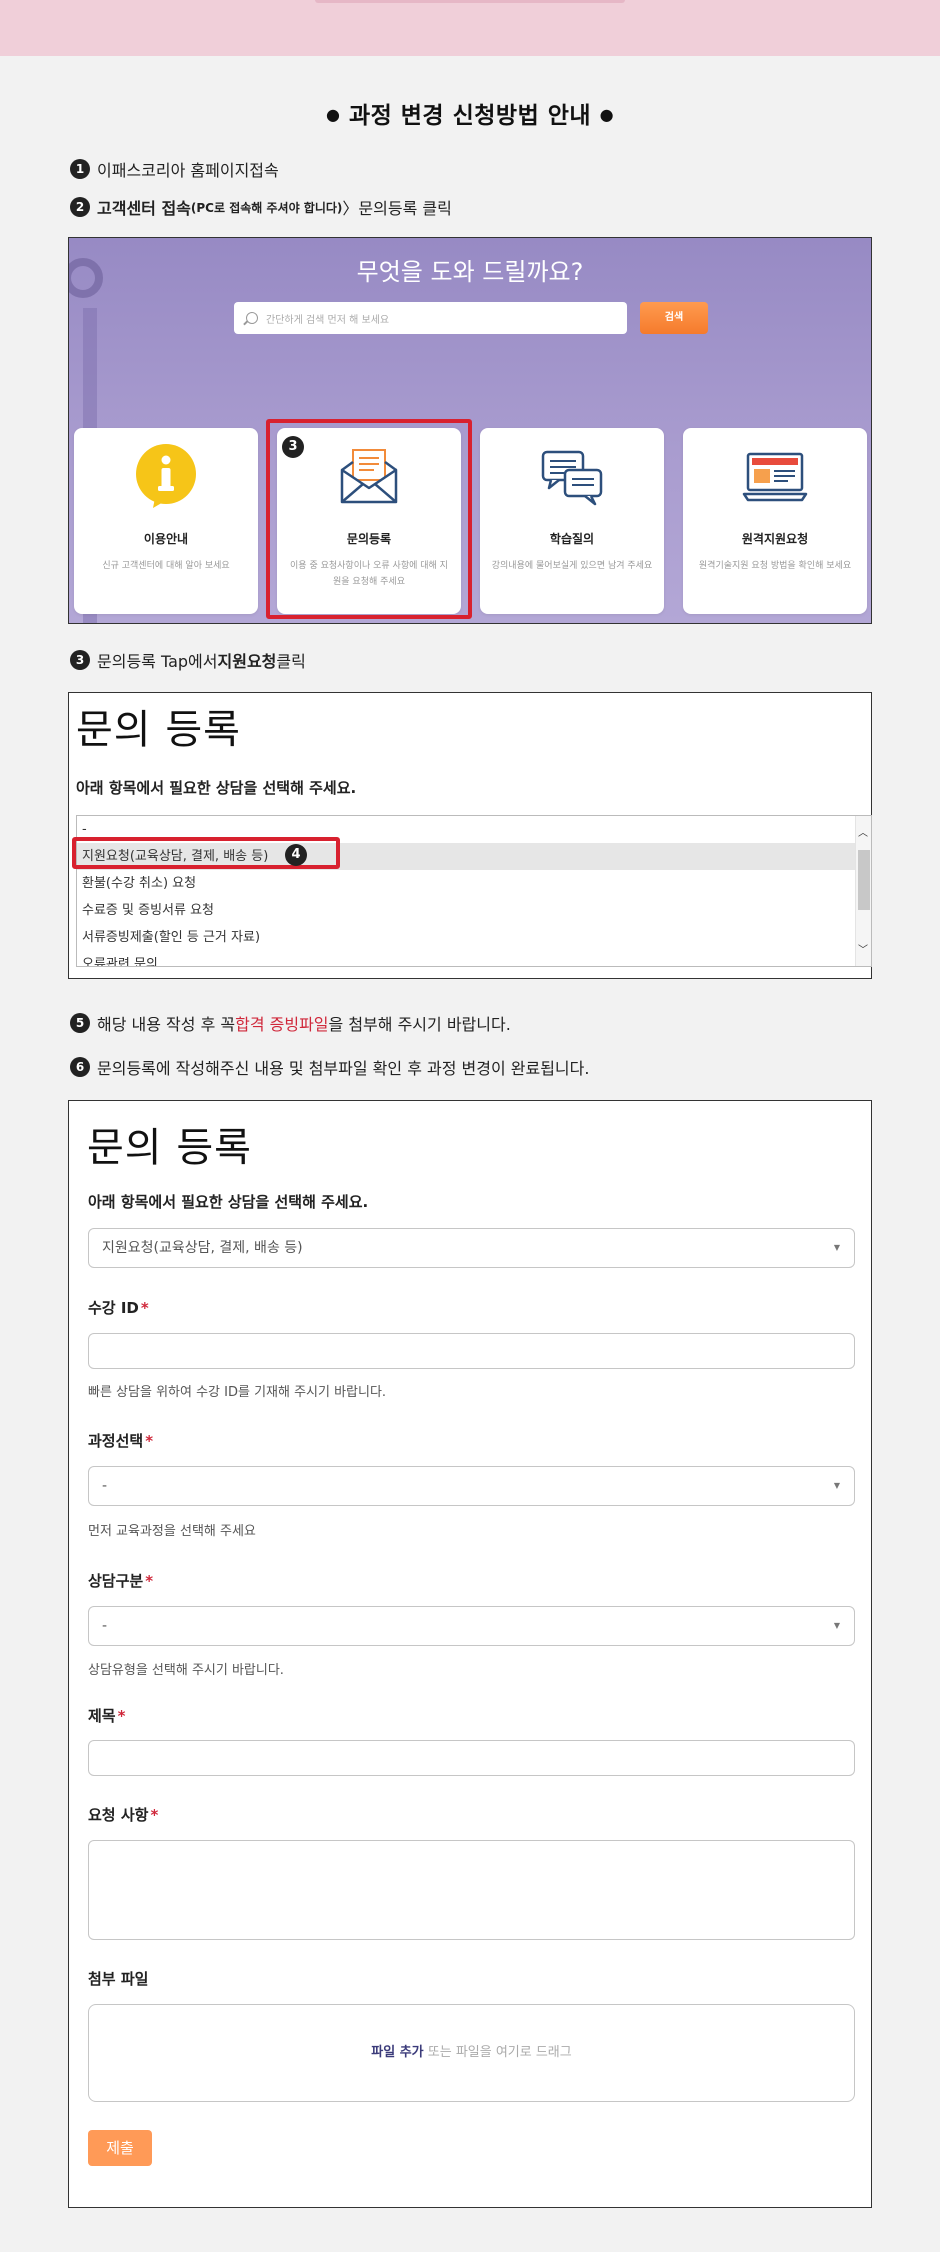  Describe the element at coordinates (116, 1581) in the screenshot. I see `label-text: 상담구분` at that location.